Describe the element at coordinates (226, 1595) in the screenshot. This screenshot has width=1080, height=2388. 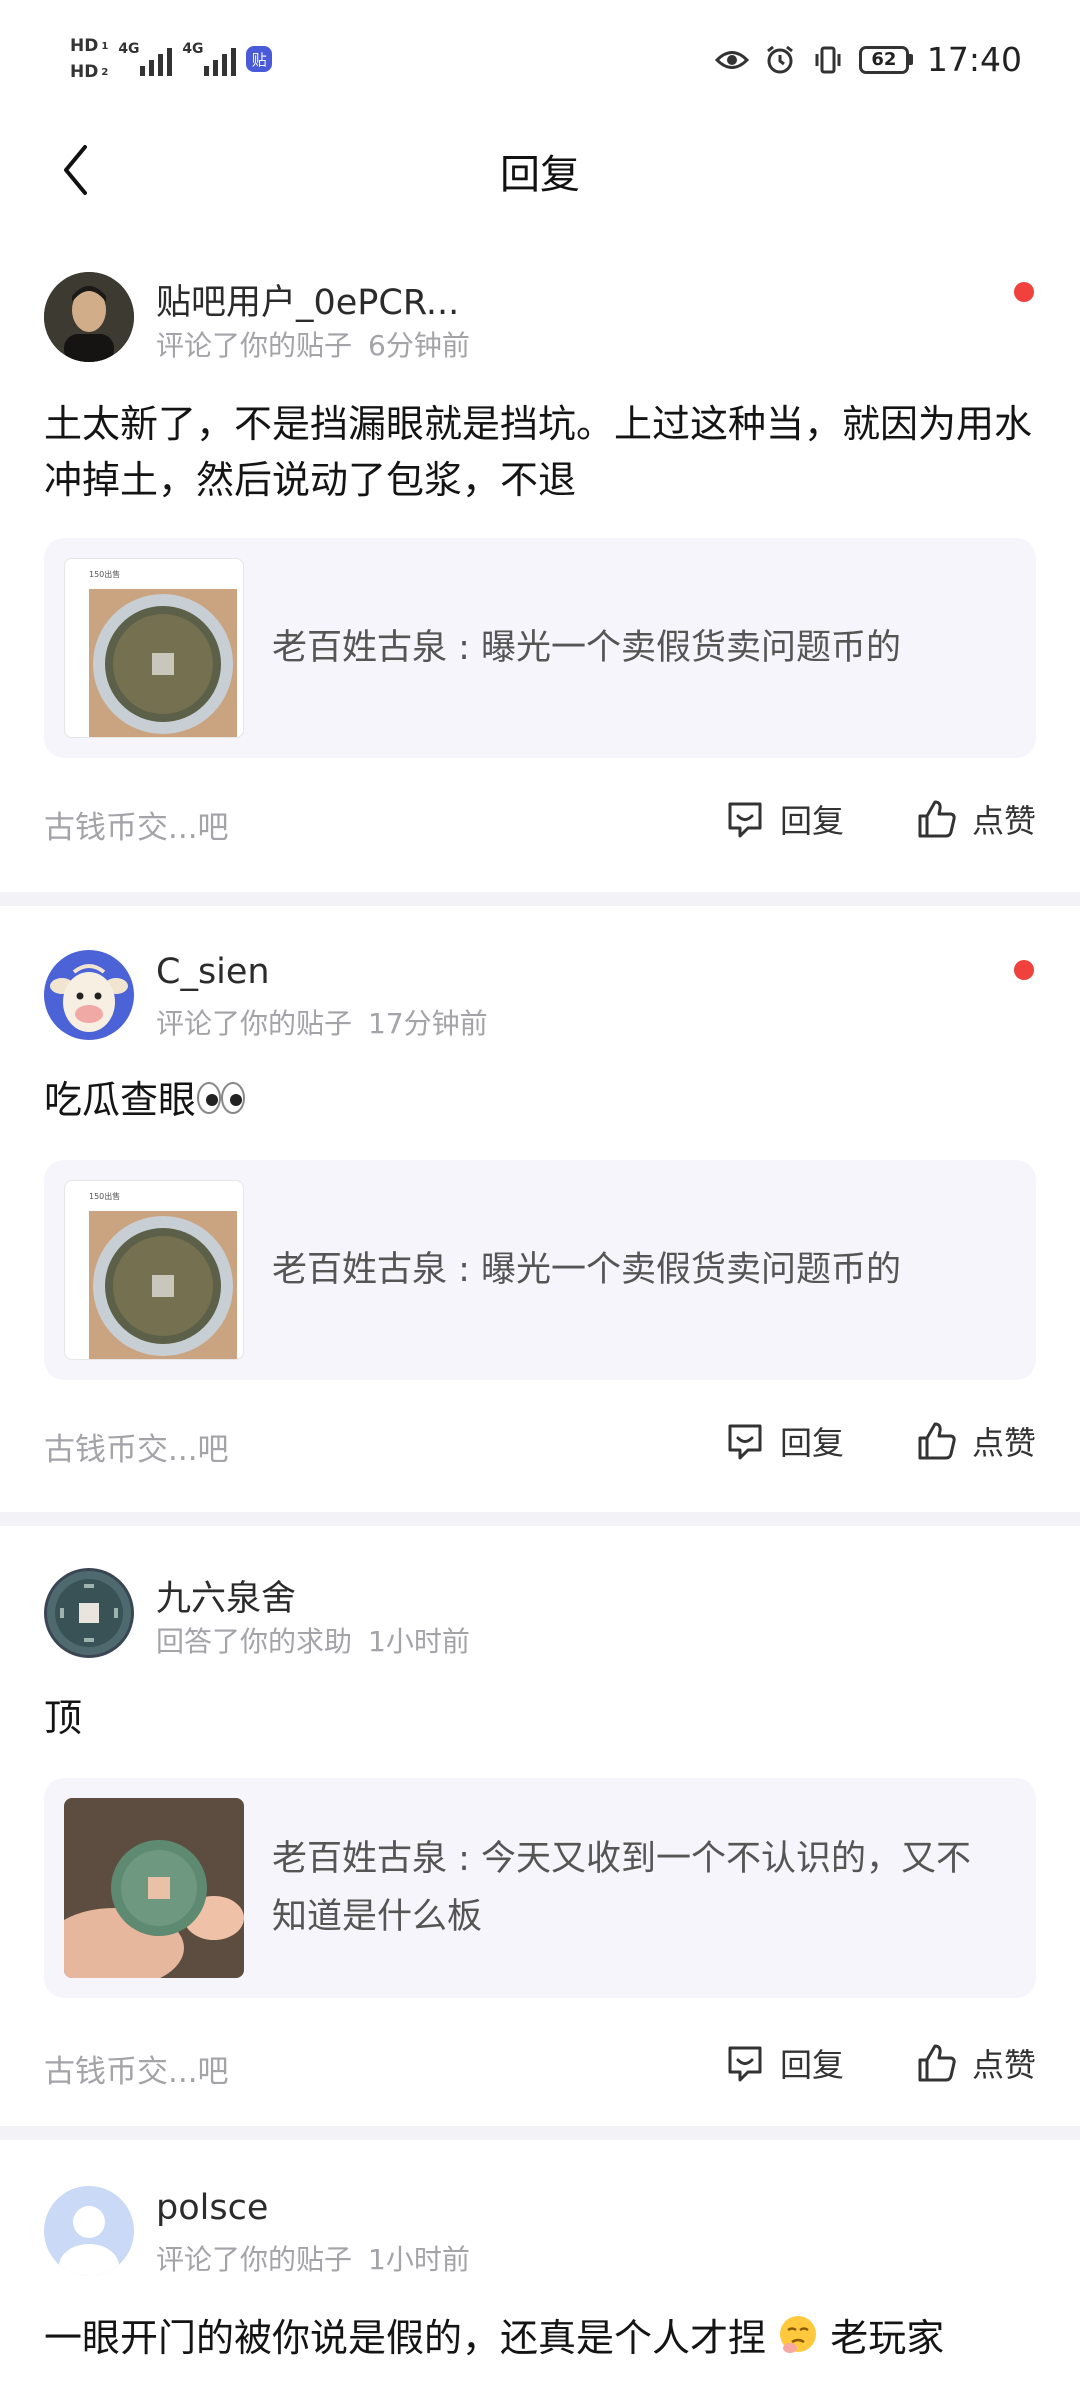
I see `username: 九六泉舍` at that location.